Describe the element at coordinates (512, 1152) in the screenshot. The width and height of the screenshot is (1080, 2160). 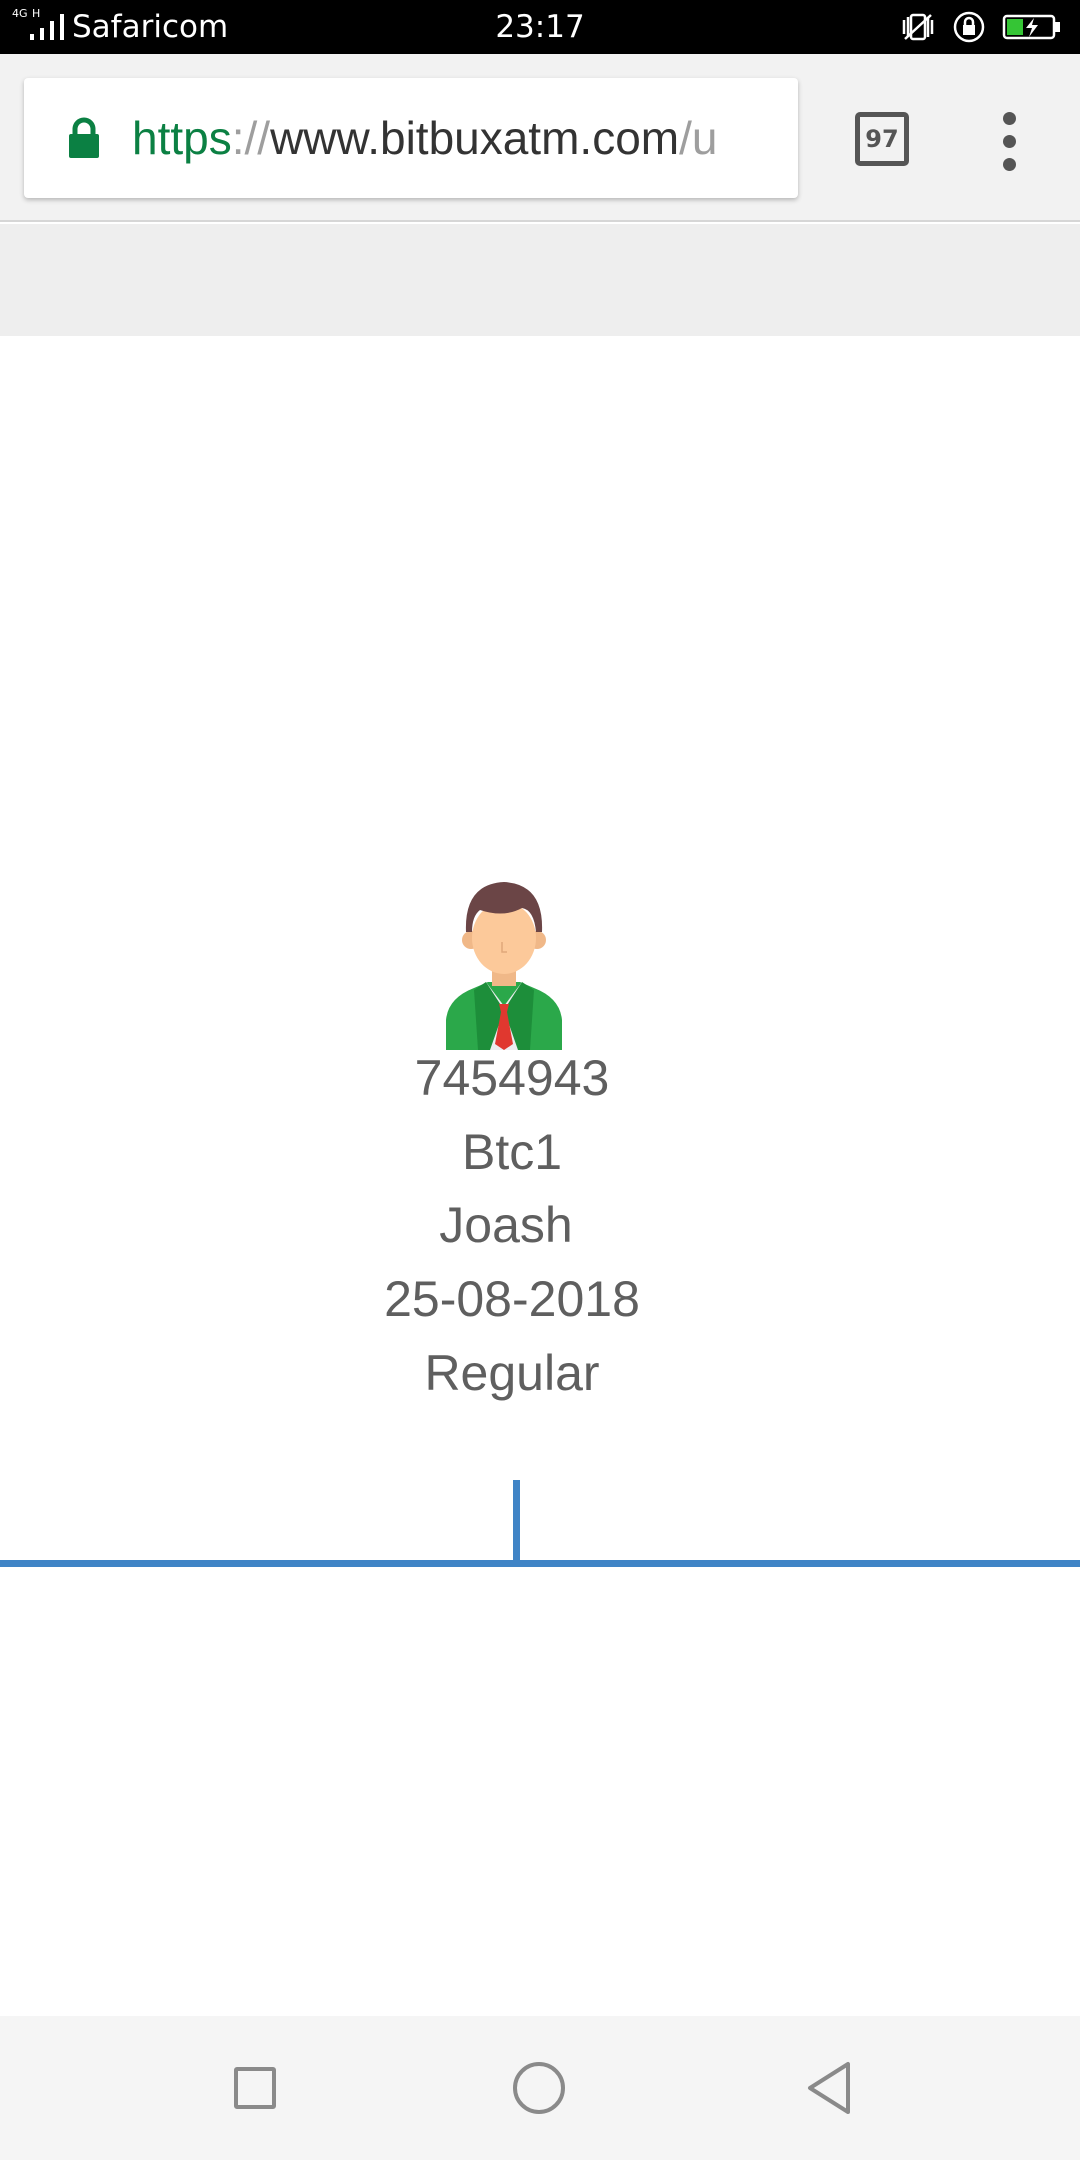
I see `account-plan: Btc1` at that location.